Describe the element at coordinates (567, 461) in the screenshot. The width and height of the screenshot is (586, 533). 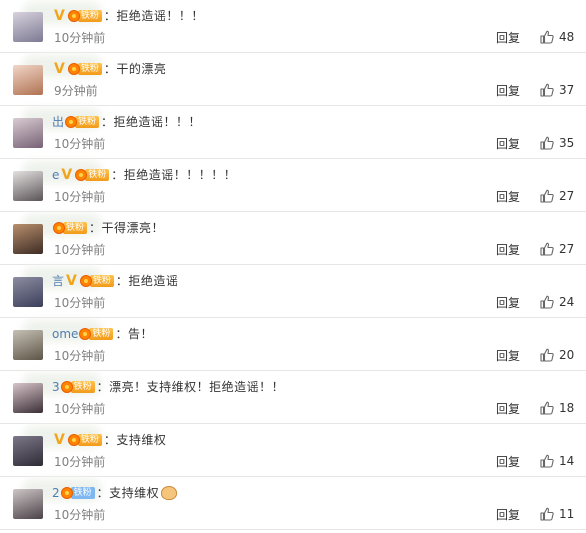
I see `like-count: 14` at that location.